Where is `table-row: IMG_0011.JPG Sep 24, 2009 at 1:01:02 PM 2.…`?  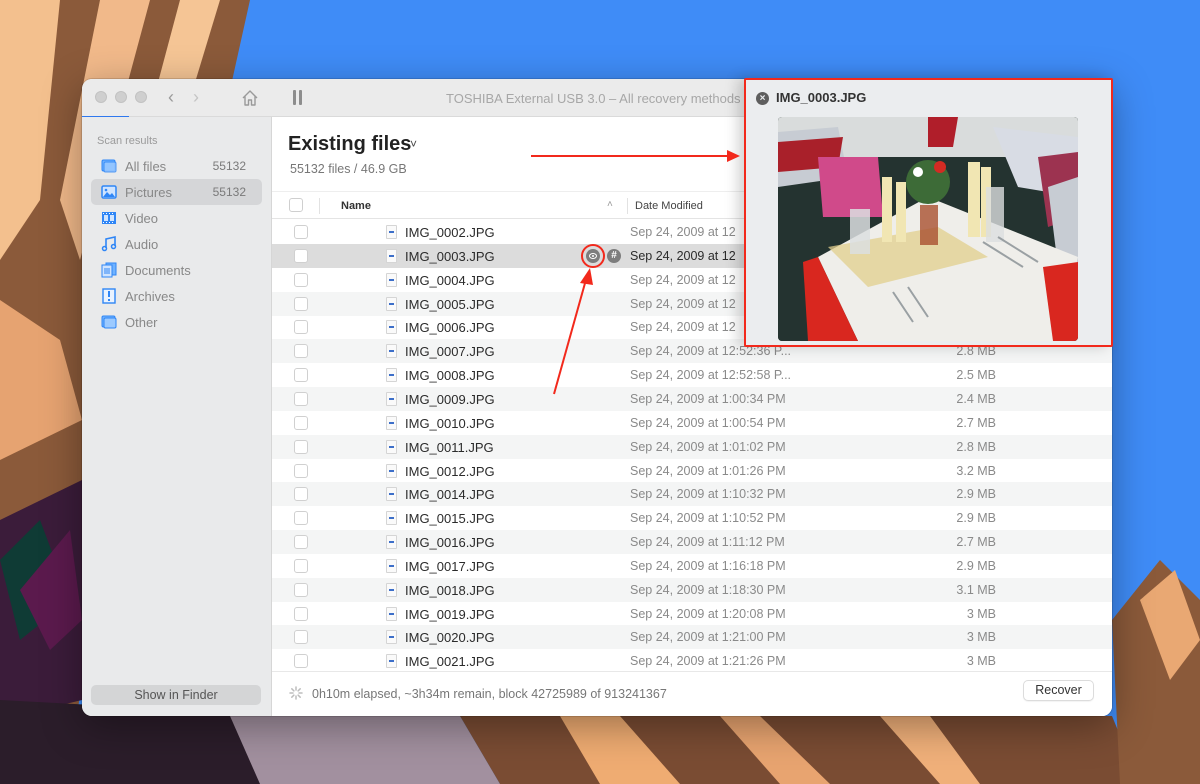 table-row: IMG_0011.JPG Sep 24, 2009 at 1:01:02 PM 2.… is located at coordinates (692, 446).